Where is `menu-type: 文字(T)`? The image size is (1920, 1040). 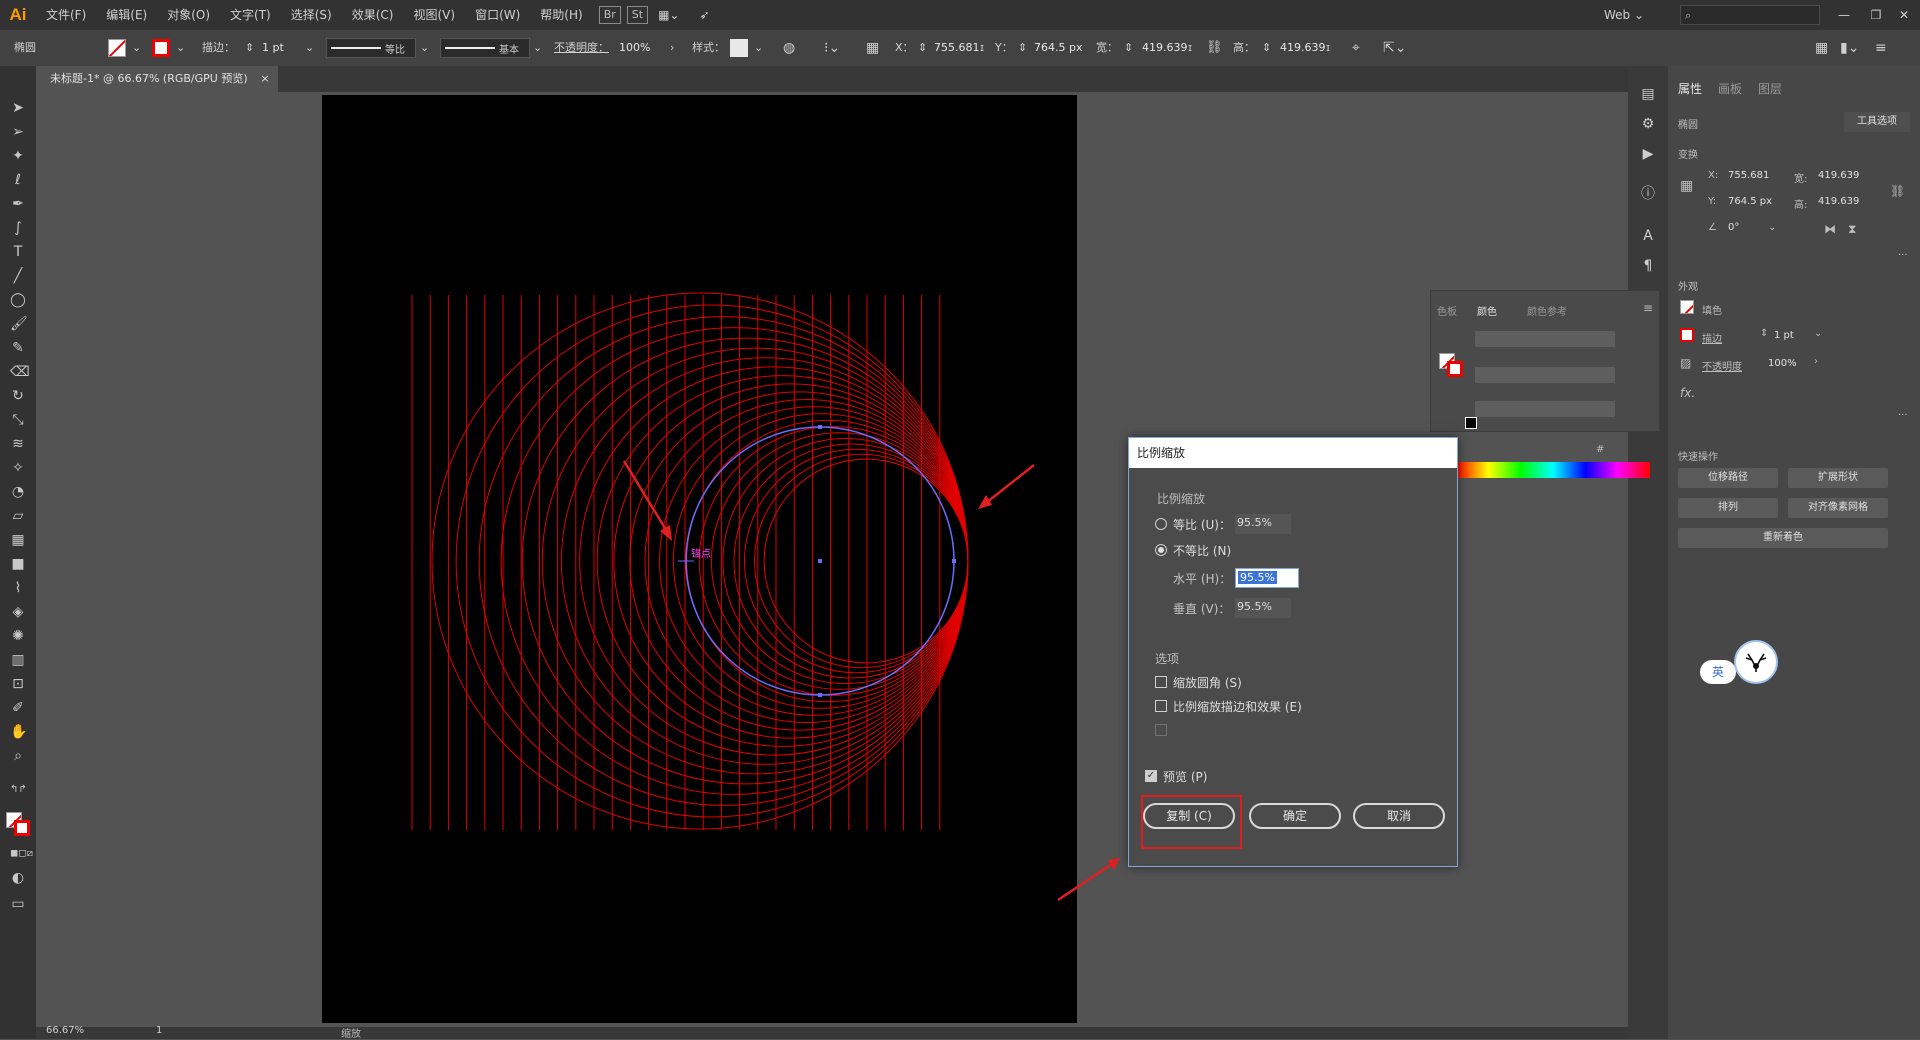 menu-type: 文字(T) is located at coordinates (250, 15).